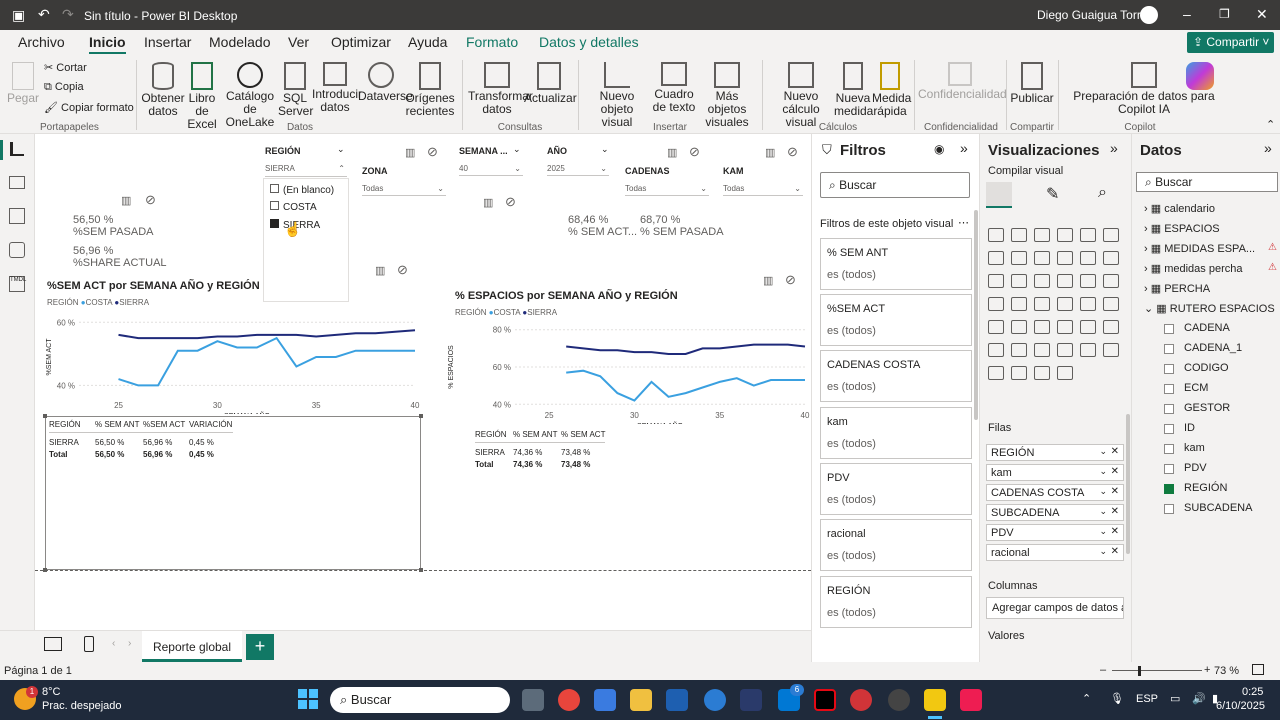  I want to click on kpi-visual-icon, so click(1019, 327).